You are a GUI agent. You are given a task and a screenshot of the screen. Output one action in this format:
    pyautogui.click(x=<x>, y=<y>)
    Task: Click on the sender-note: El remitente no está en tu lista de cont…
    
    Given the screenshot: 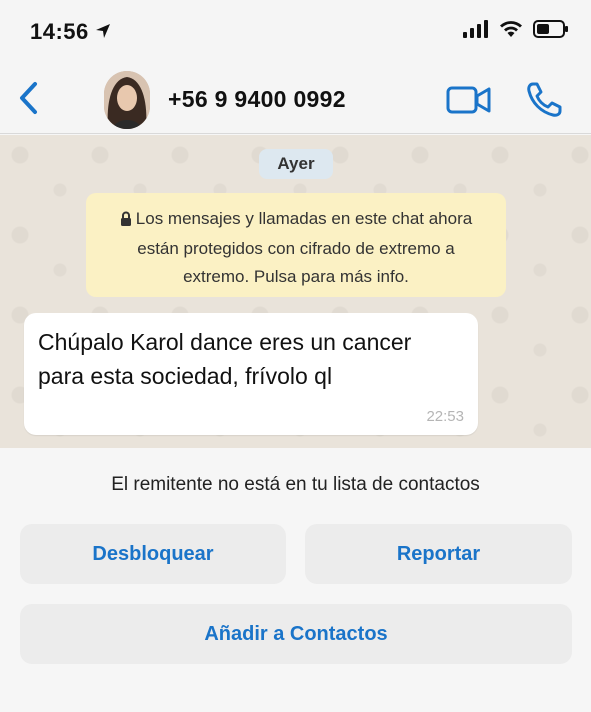 What is the action you would take?
    pyautogui.click(x=295, y=484)
    